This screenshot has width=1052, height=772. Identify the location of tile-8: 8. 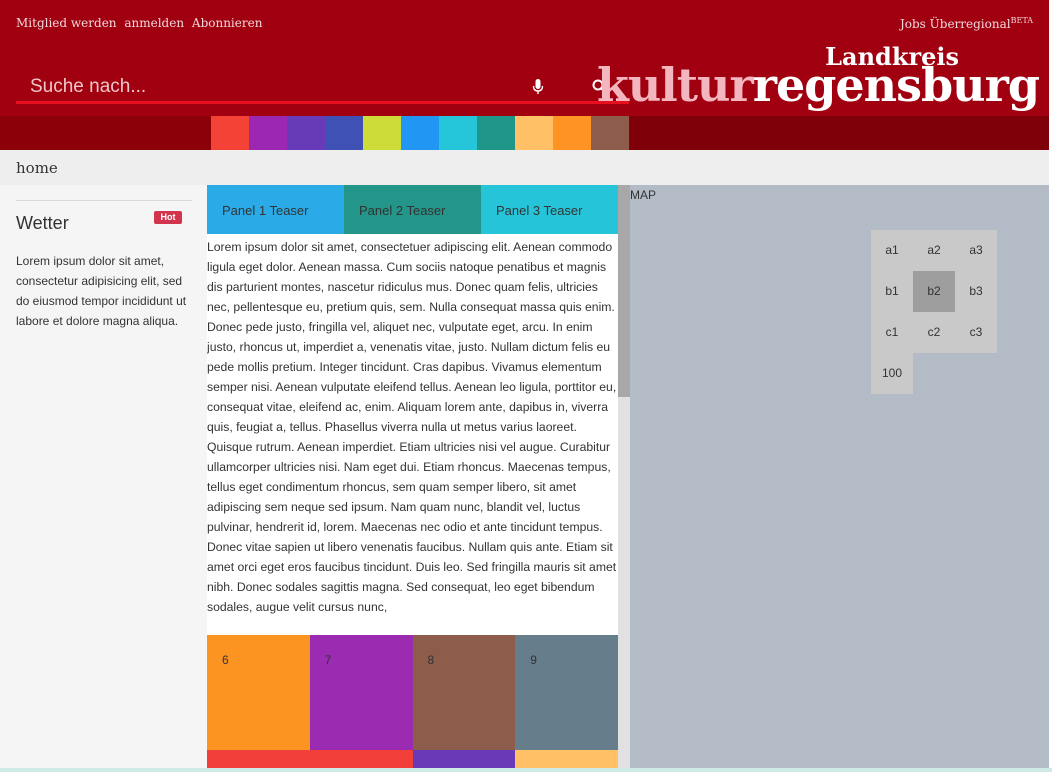
(464, 692).